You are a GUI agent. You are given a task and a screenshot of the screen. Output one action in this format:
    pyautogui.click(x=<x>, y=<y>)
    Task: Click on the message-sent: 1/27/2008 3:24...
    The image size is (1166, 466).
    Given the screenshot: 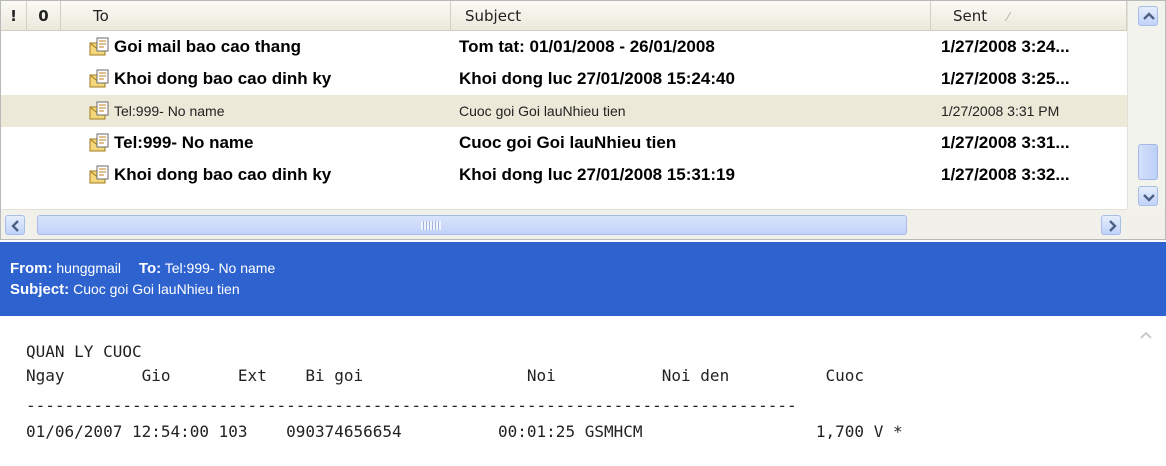 What is the action you would take?
    pyautogui.click(x=1005, y=46)
    